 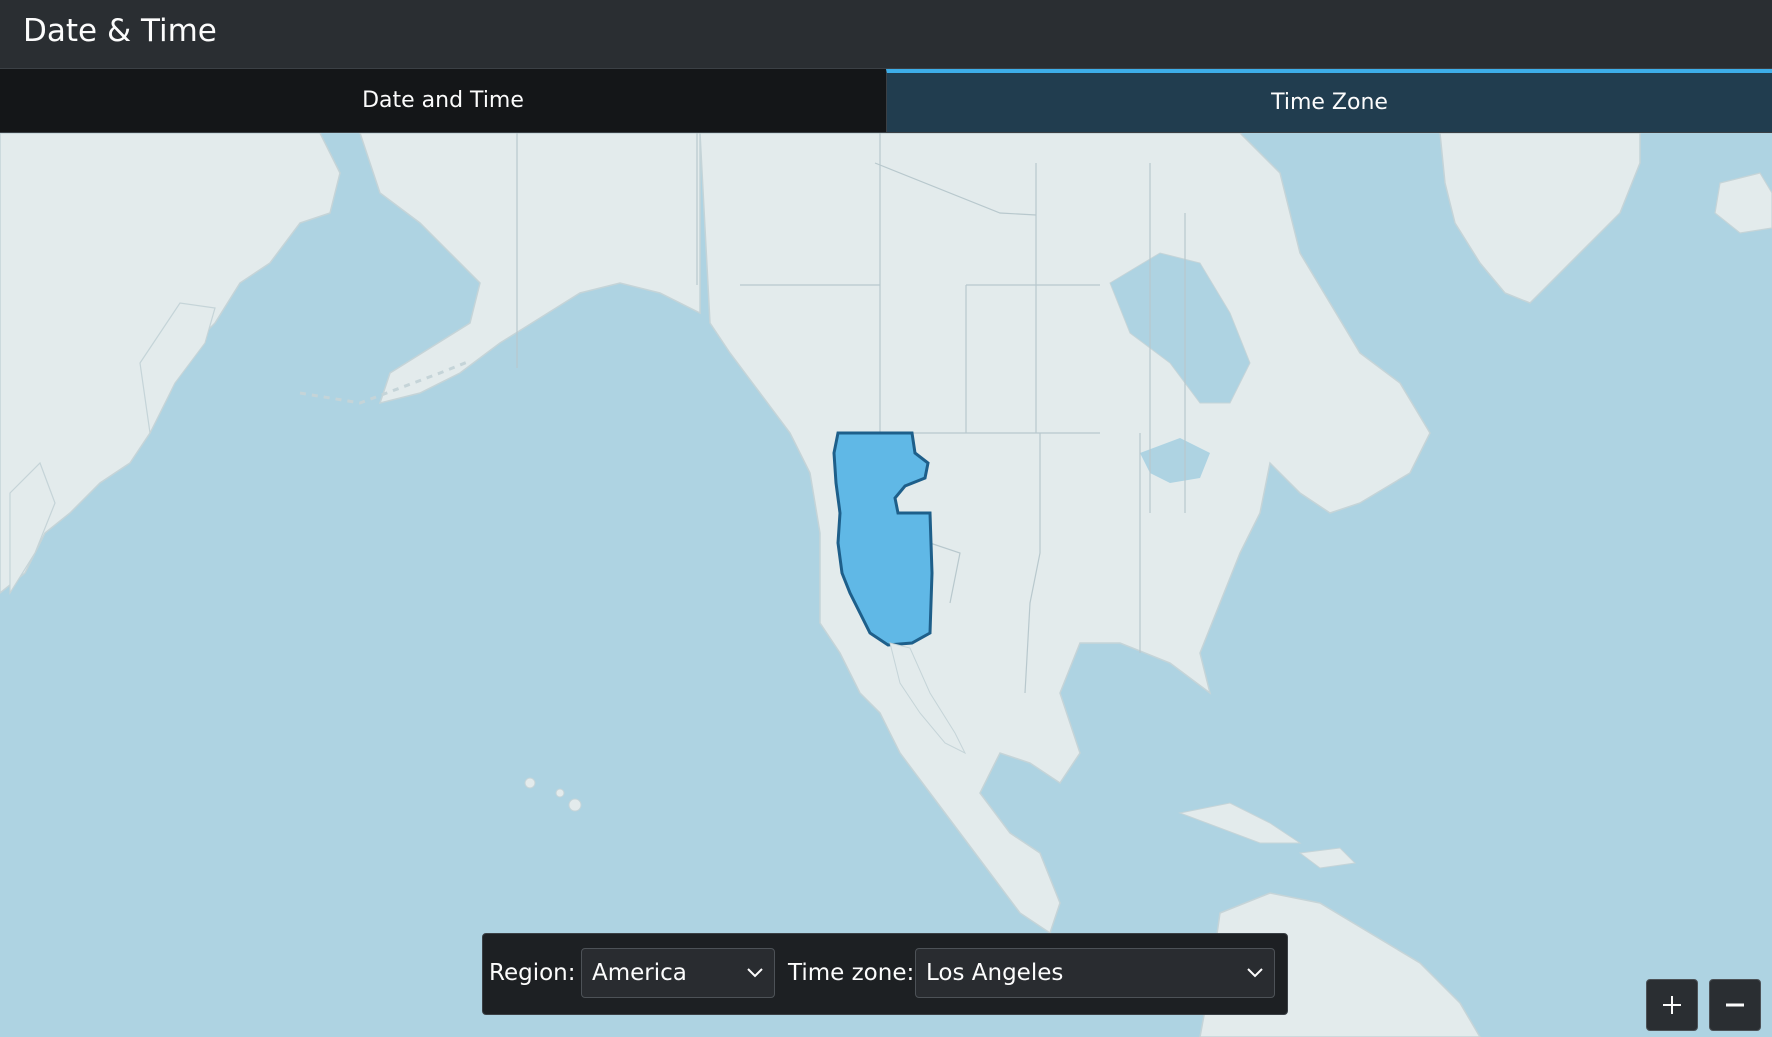 What do you see at coordinates (1240, 823) in the screenshot?
I see `land-cuba` at bounding box center [1240, 823].